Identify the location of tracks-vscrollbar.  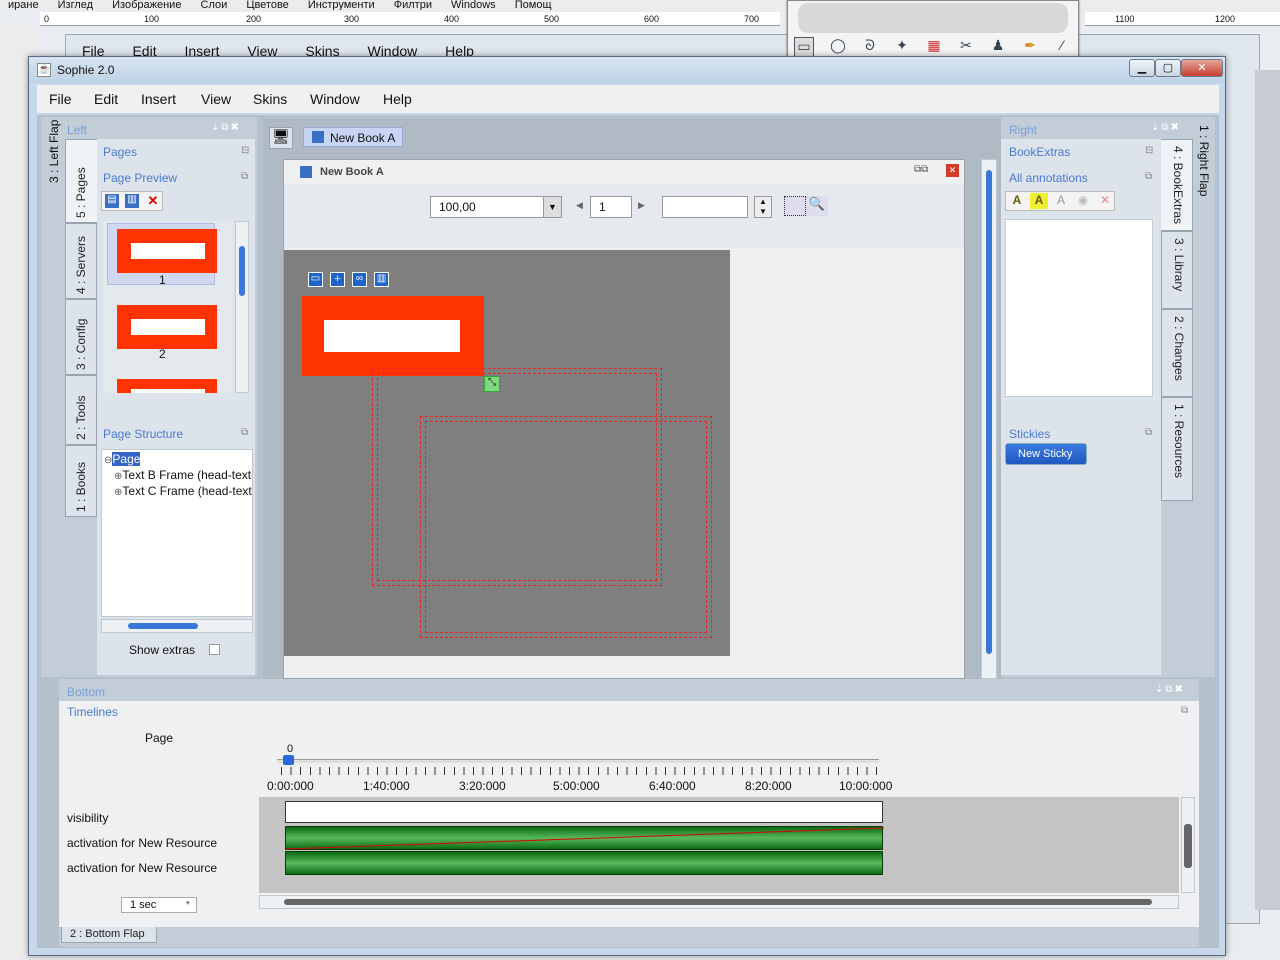
(1188, 845).